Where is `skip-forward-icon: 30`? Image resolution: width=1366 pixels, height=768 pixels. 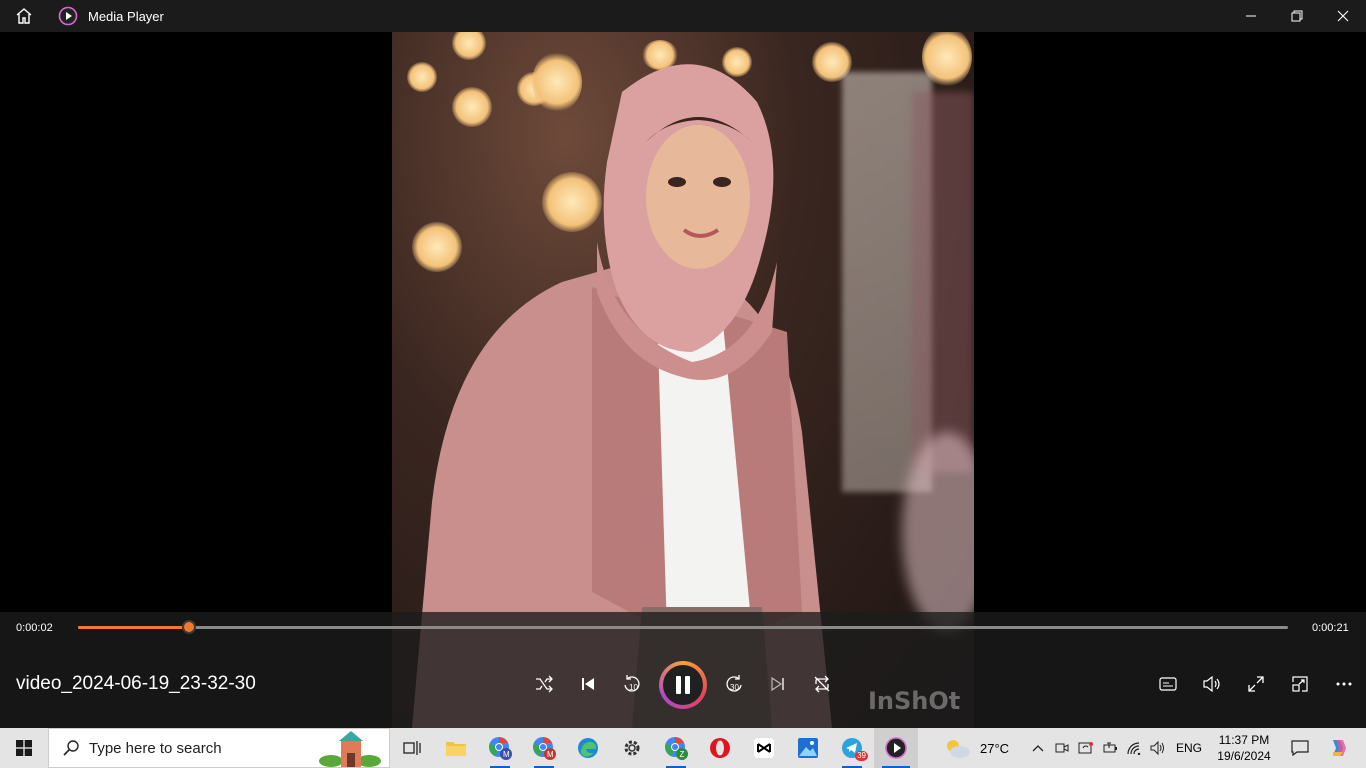
skip-forward-icon: 30 is located at coordinates (734, 683).